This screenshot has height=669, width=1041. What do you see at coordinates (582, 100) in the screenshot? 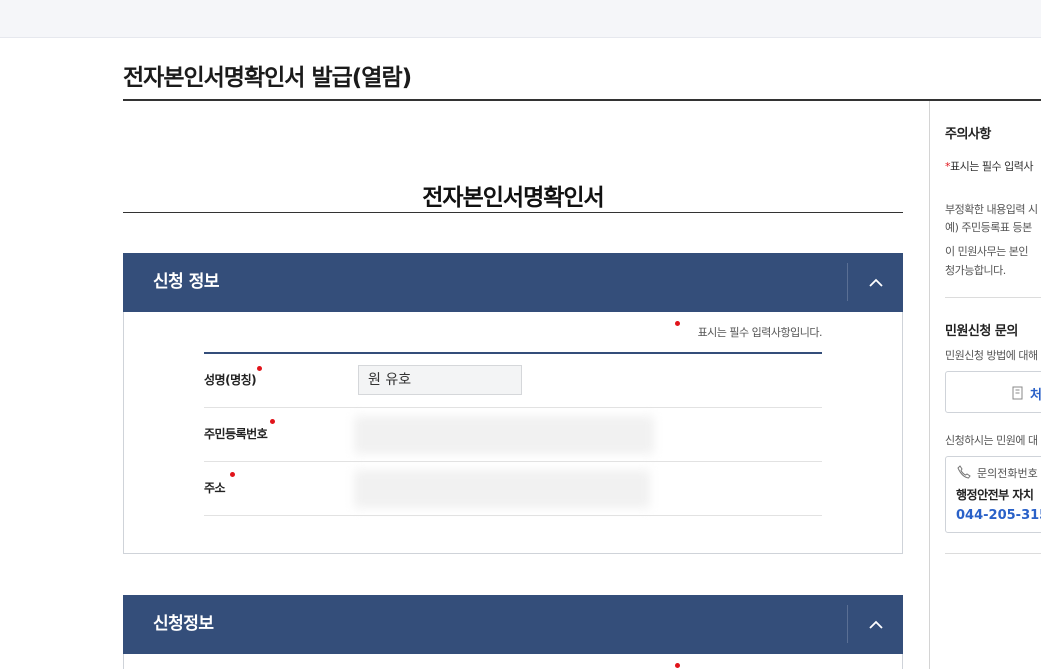
I see `title-divider` at bounding box center [582, 100].